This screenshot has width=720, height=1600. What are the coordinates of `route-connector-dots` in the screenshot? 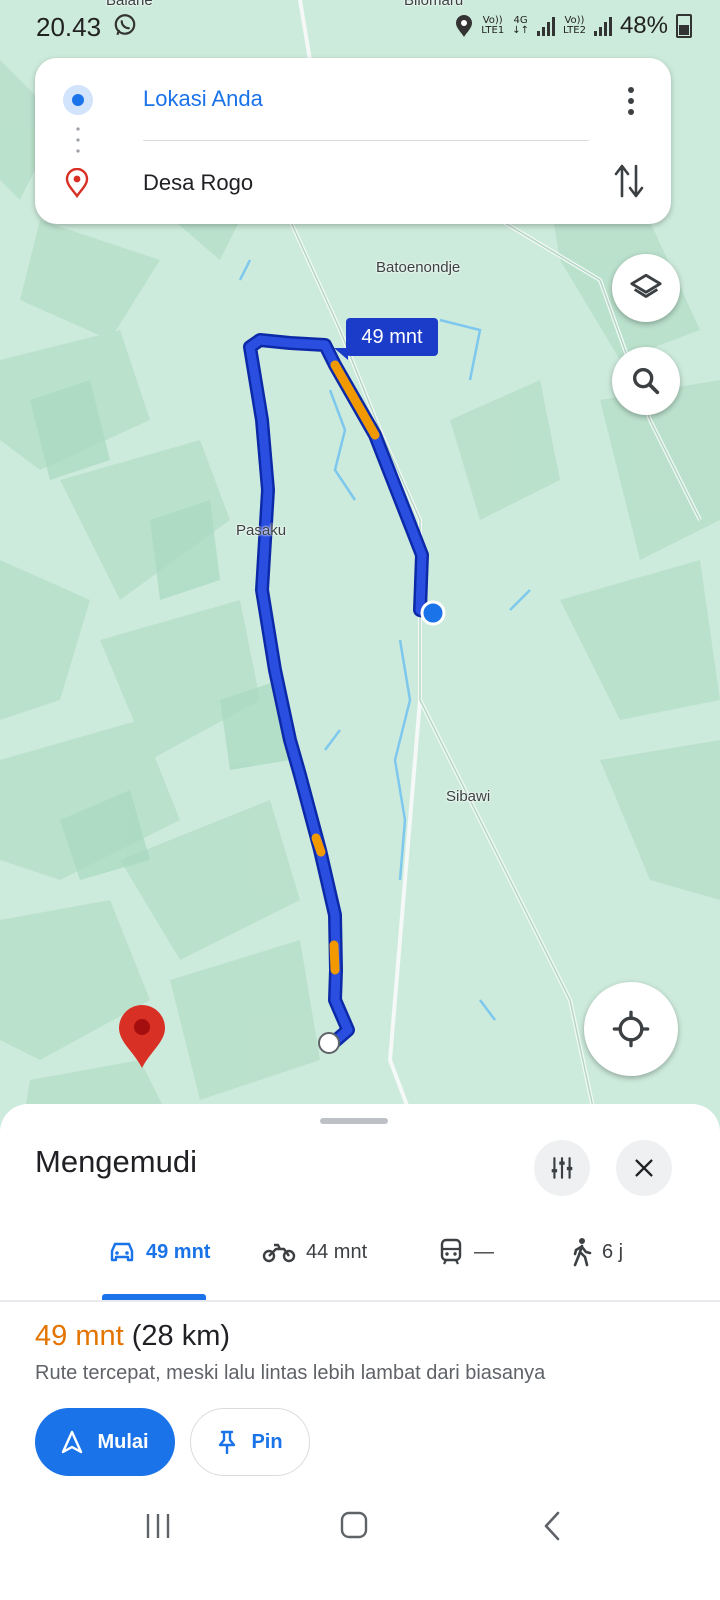 It's located at (78, 140).